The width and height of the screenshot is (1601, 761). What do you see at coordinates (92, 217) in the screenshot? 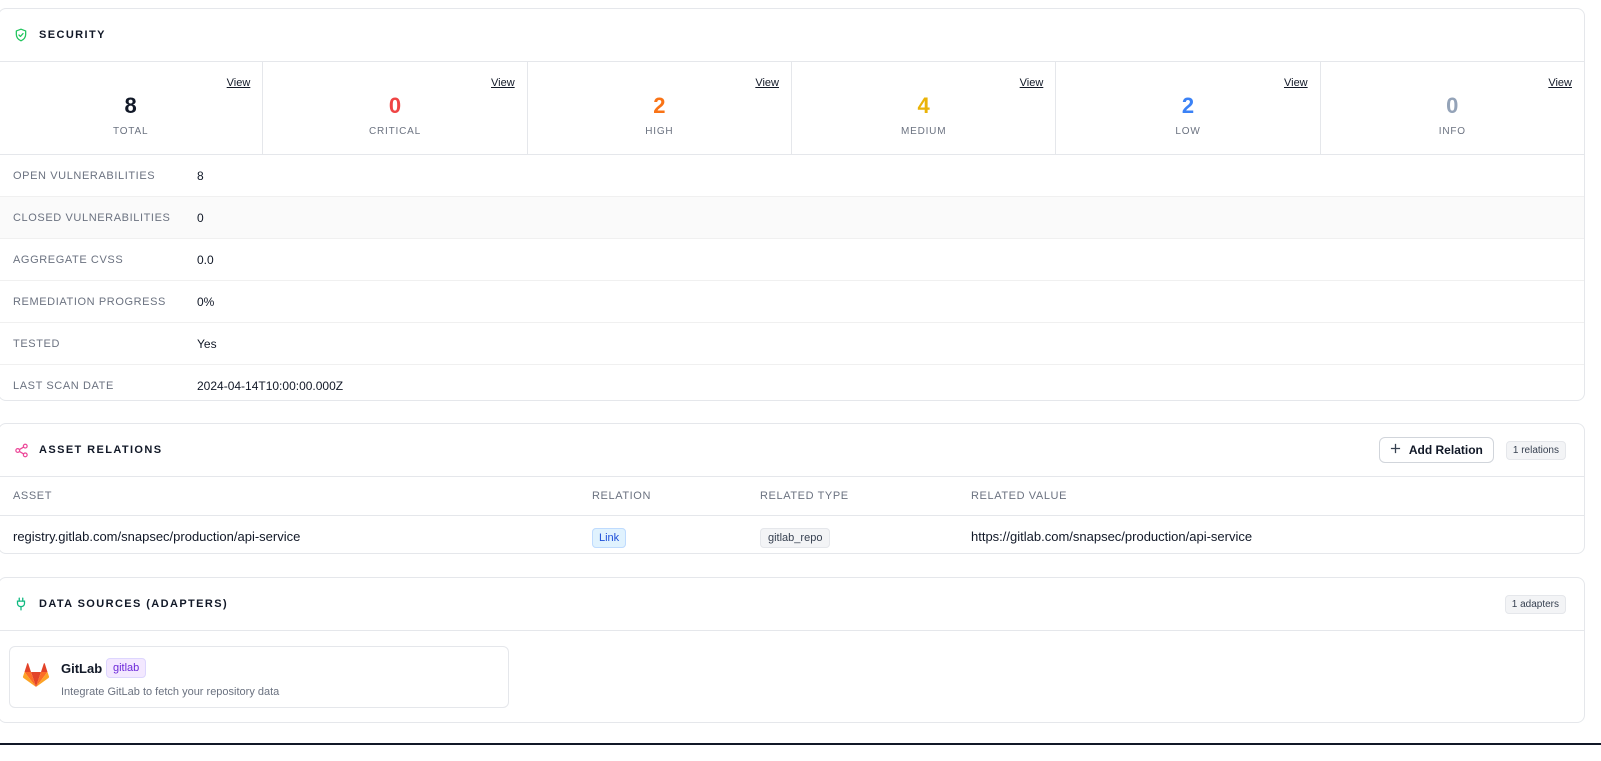
I see `row-key: CLOSED VULNERABILITIES` at bounding box center [92, 217].